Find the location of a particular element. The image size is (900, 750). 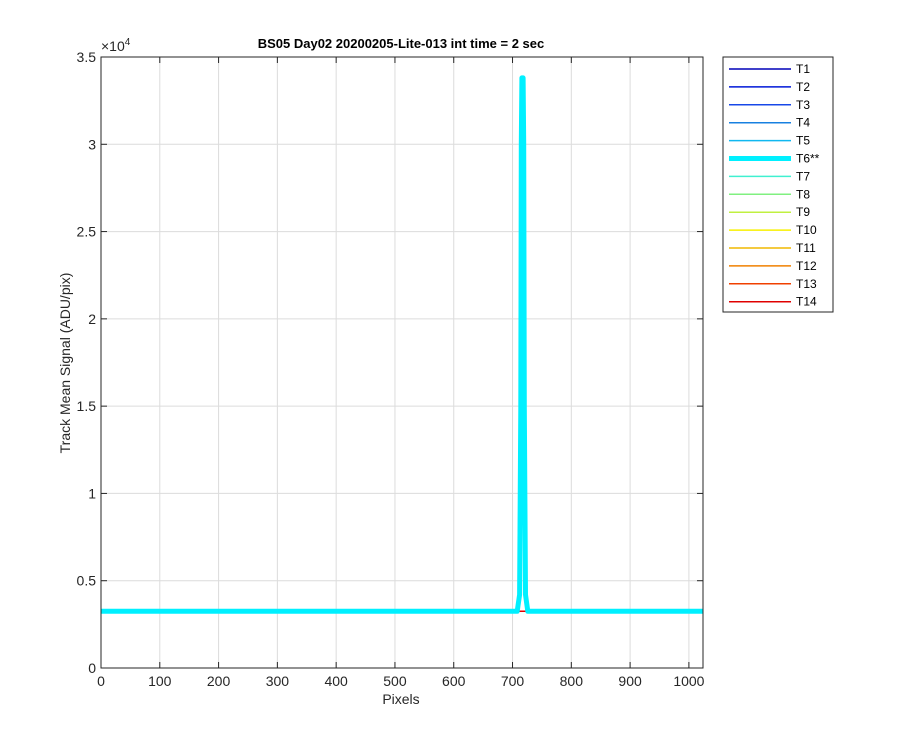

legend-entry-label: T13 is located at coordinates (806, 284).